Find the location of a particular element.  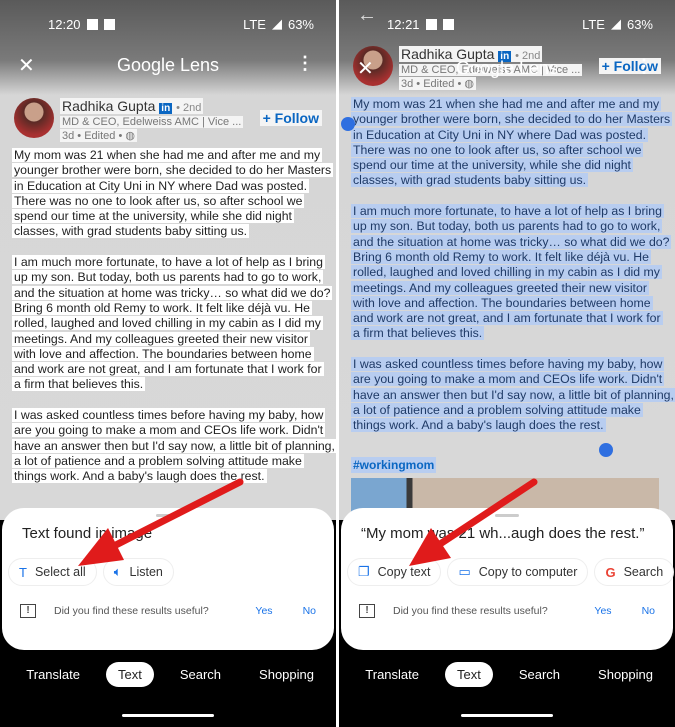

google-icon: G is located at coordinates (610, 572).